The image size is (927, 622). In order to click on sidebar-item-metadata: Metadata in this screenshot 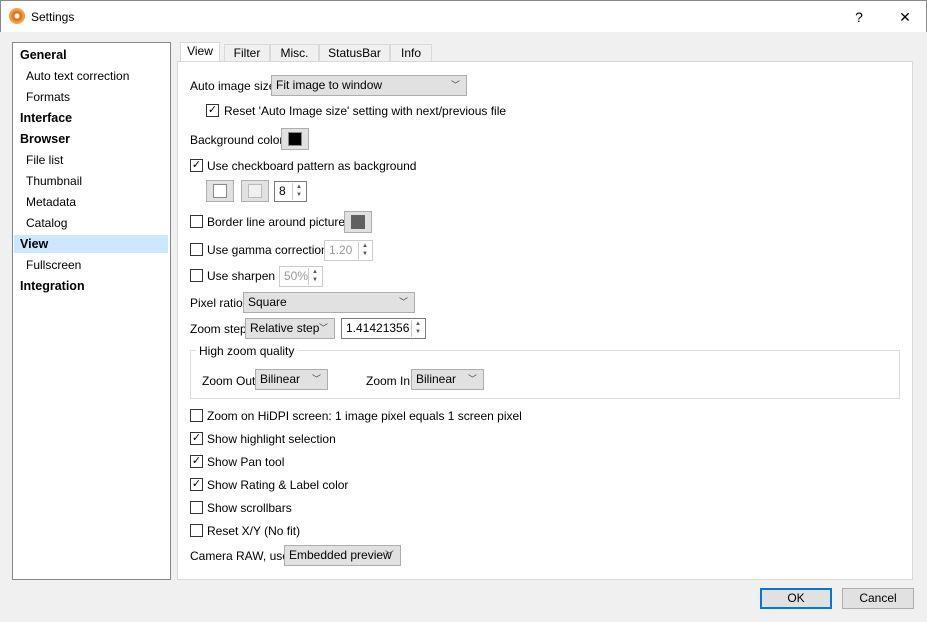, I will do `click(91, 202)`.